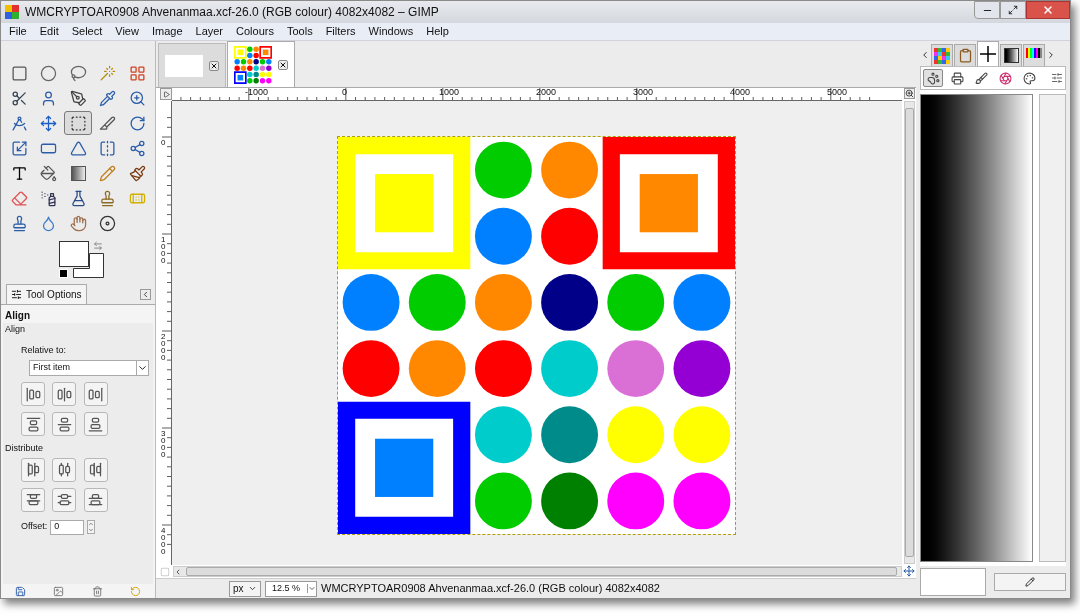  Describe the element at coordinates (137, 173) in the screenshot. I see `paintbrush-icon` at that location.